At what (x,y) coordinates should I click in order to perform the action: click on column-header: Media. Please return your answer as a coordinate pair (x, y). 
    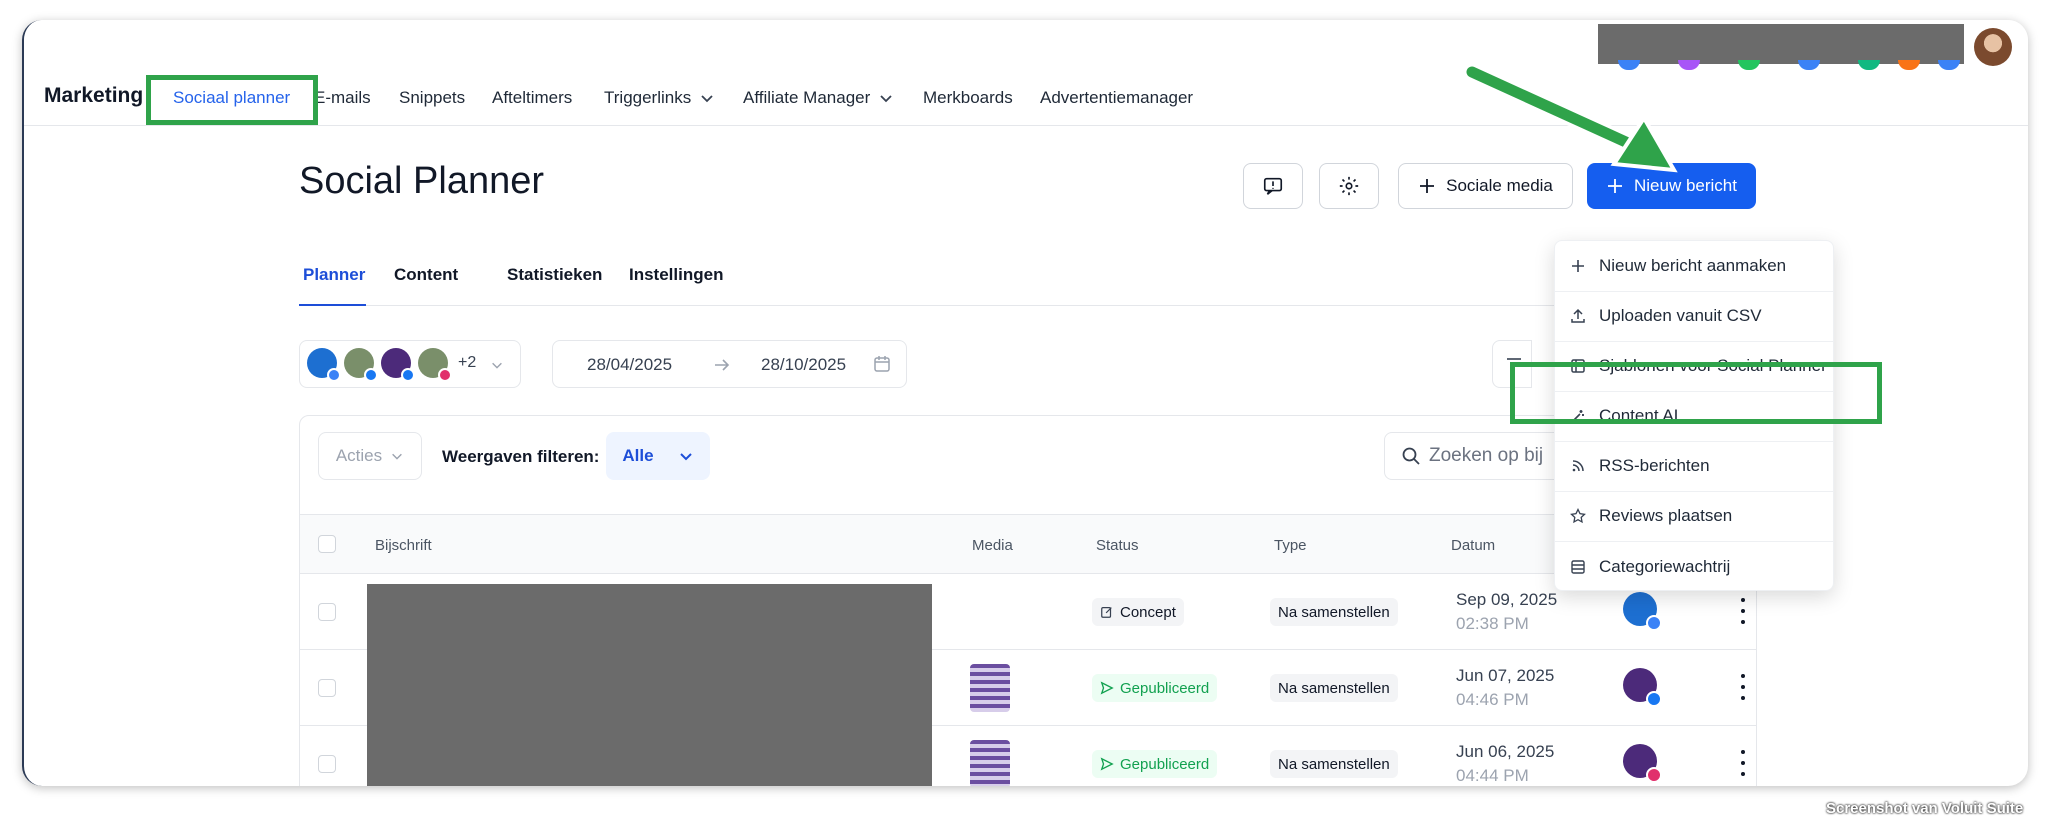
    Looking at the image, I should click on (992, 545).